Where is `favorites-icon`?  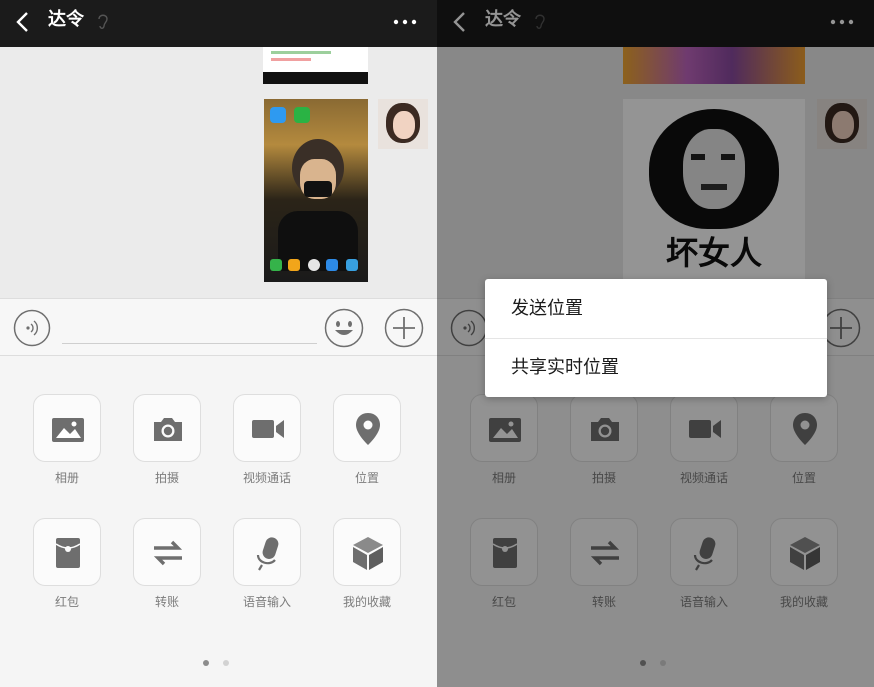
favorites-icon is located at coordinates (368, 553).